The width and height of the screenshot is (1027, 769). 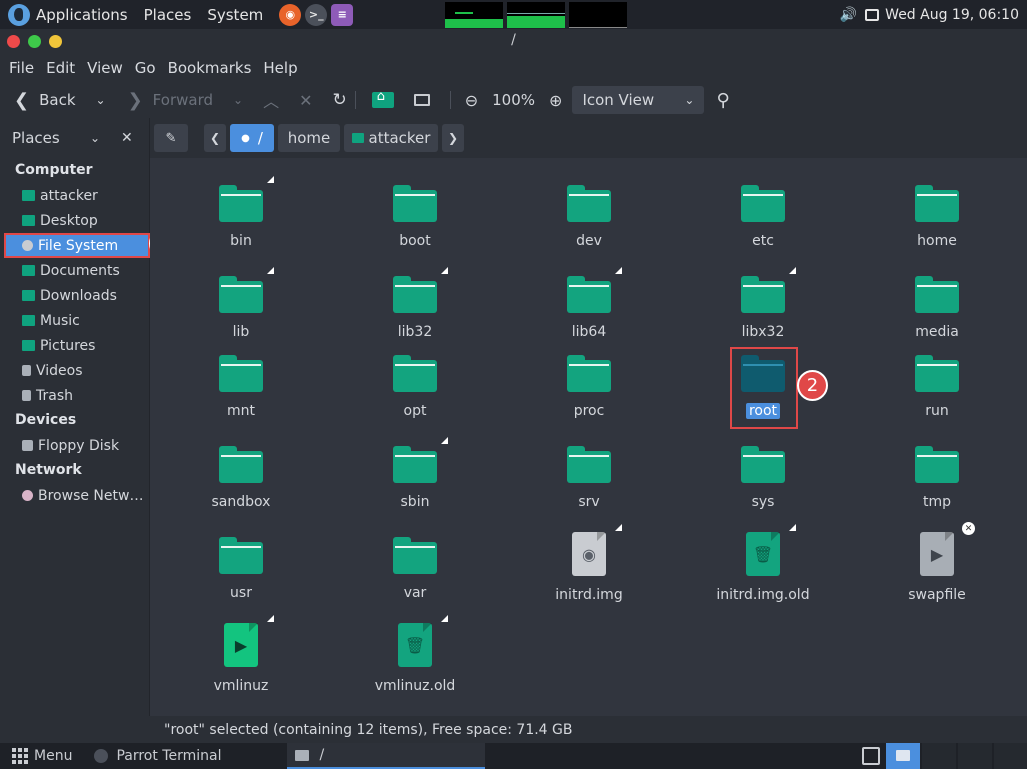 What do you see at coordinates (170, 100) in the screenshot?
I see `forward-button: ❯ Forward` at bounding box center [170, 100].